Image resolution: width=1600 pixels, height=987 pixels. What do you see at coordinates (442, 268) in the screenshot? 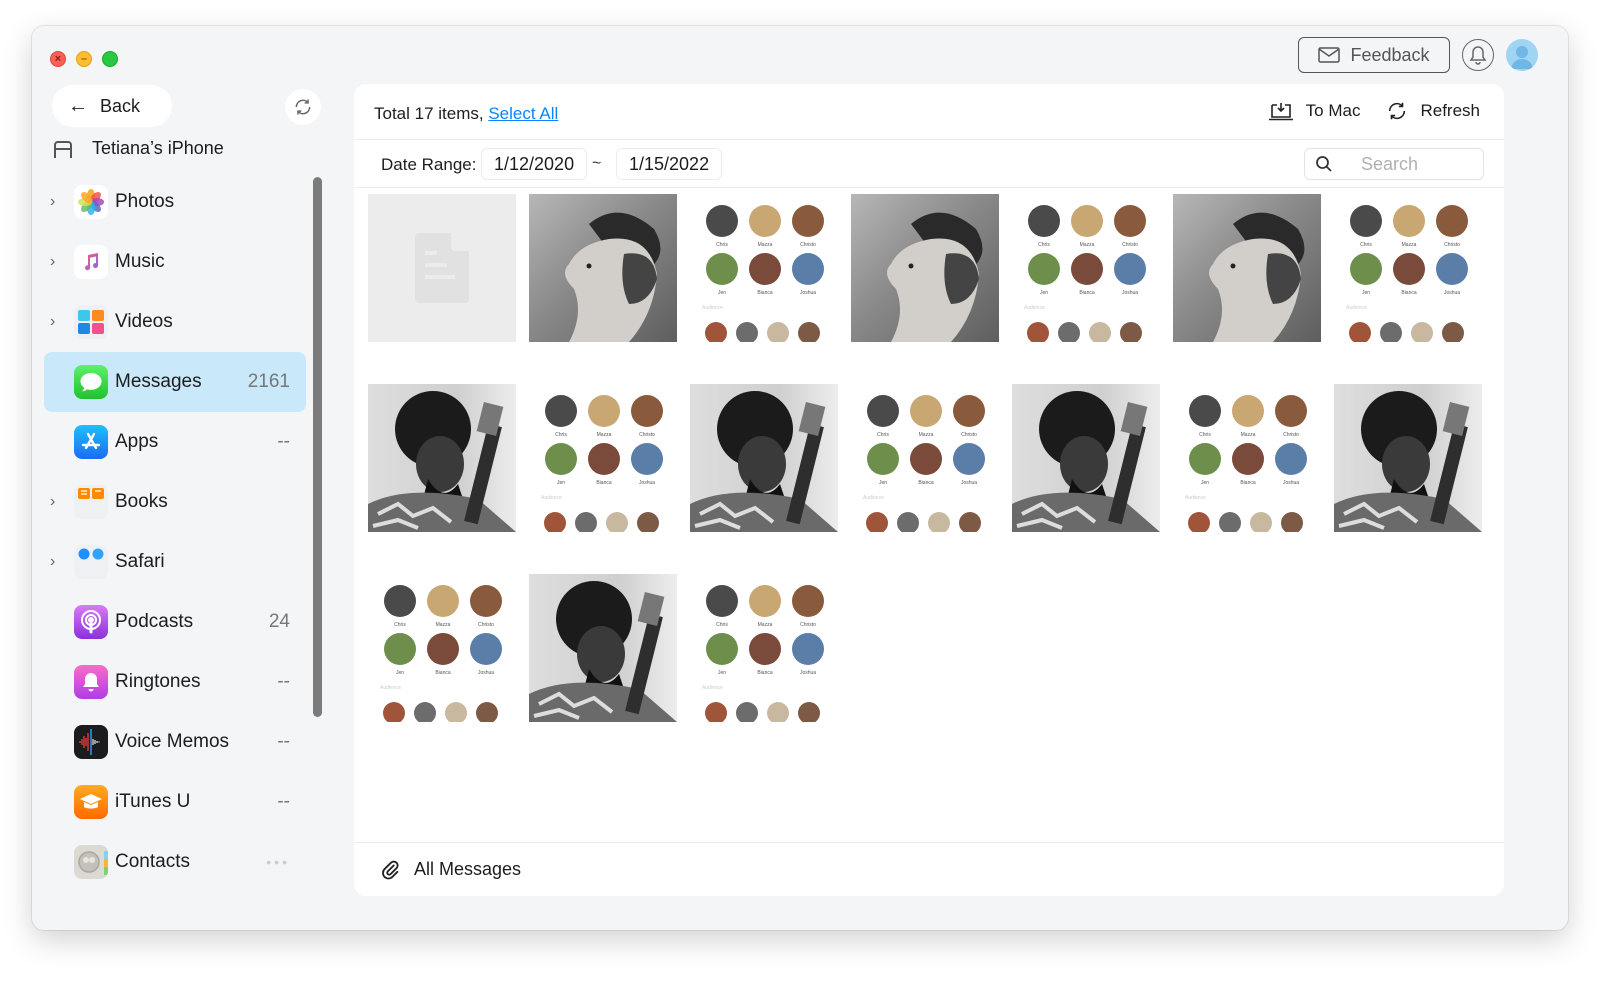
I see `attachment-thumbnail-file` at bounding box center [442, 268].